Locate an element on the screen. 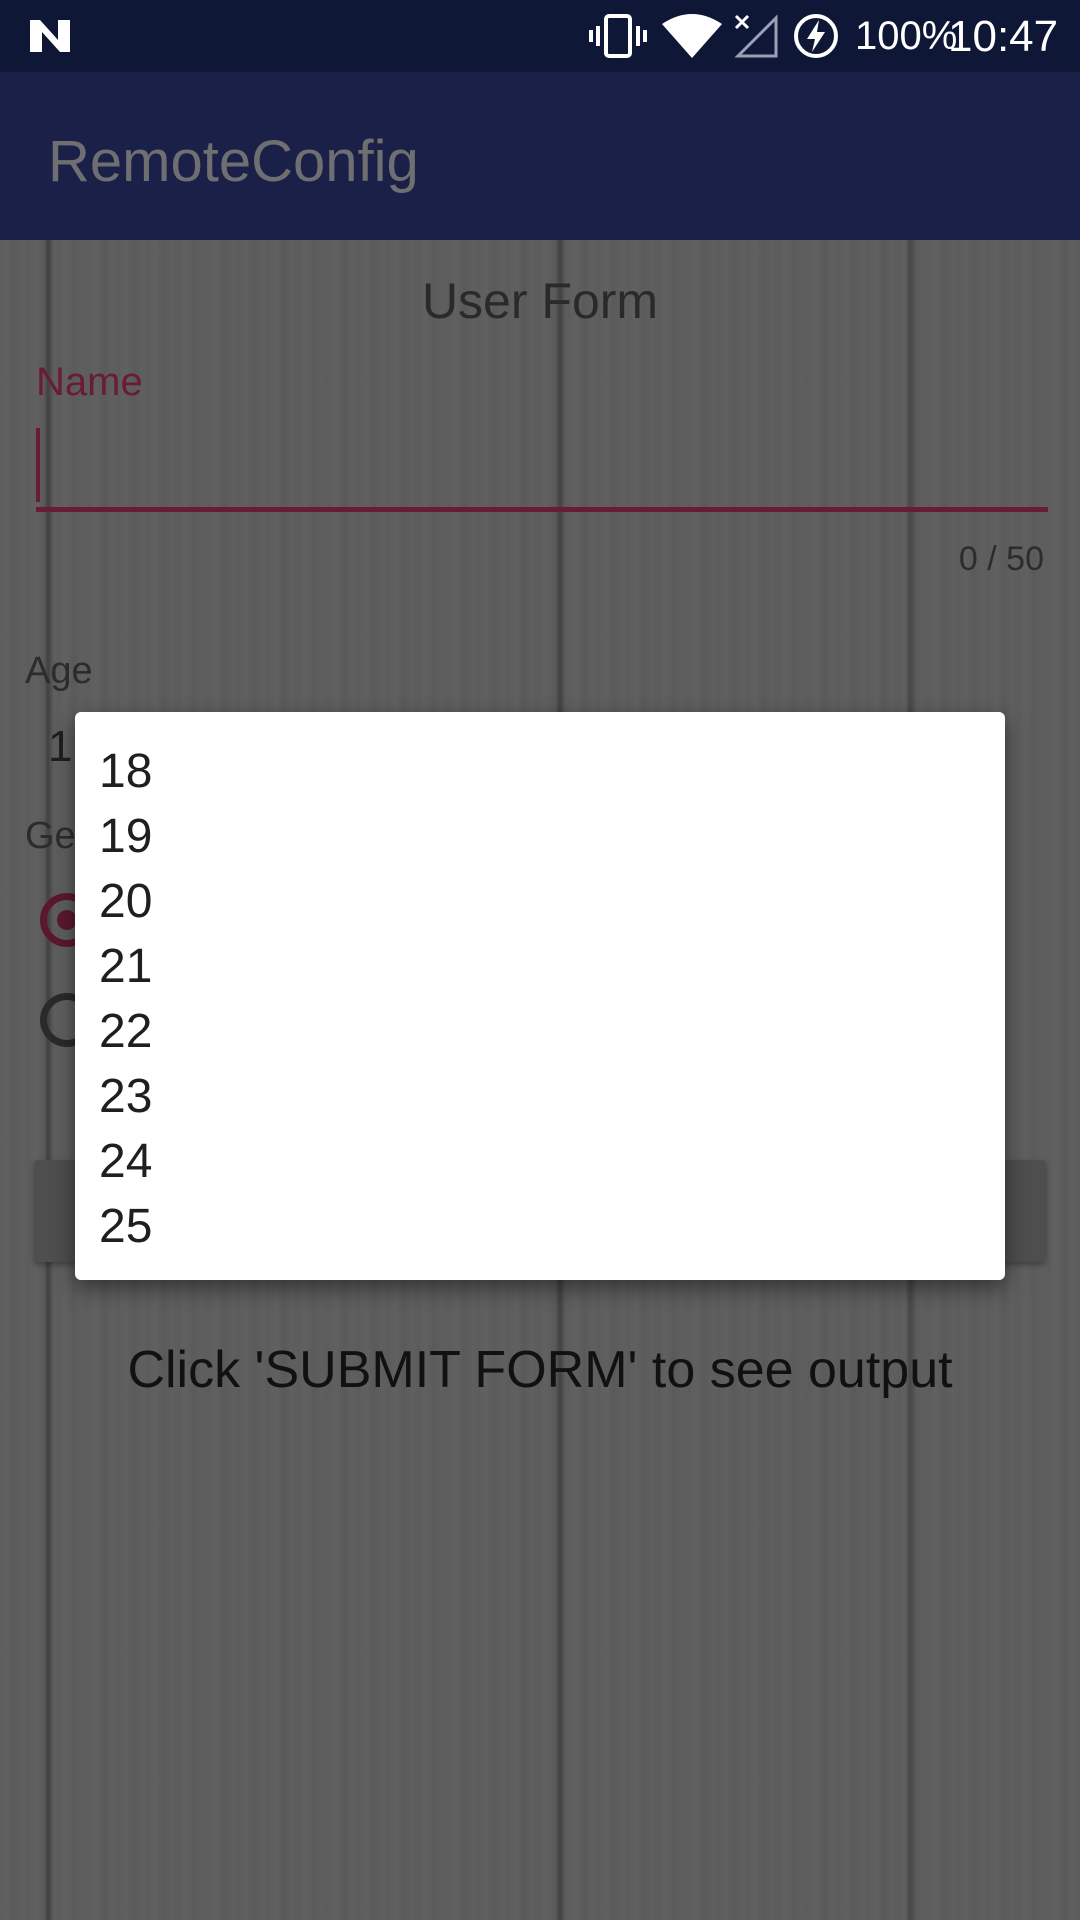 This screenshot has height=1920, width=1080. age-spinner: 1 is located at coordinates (60, 747).